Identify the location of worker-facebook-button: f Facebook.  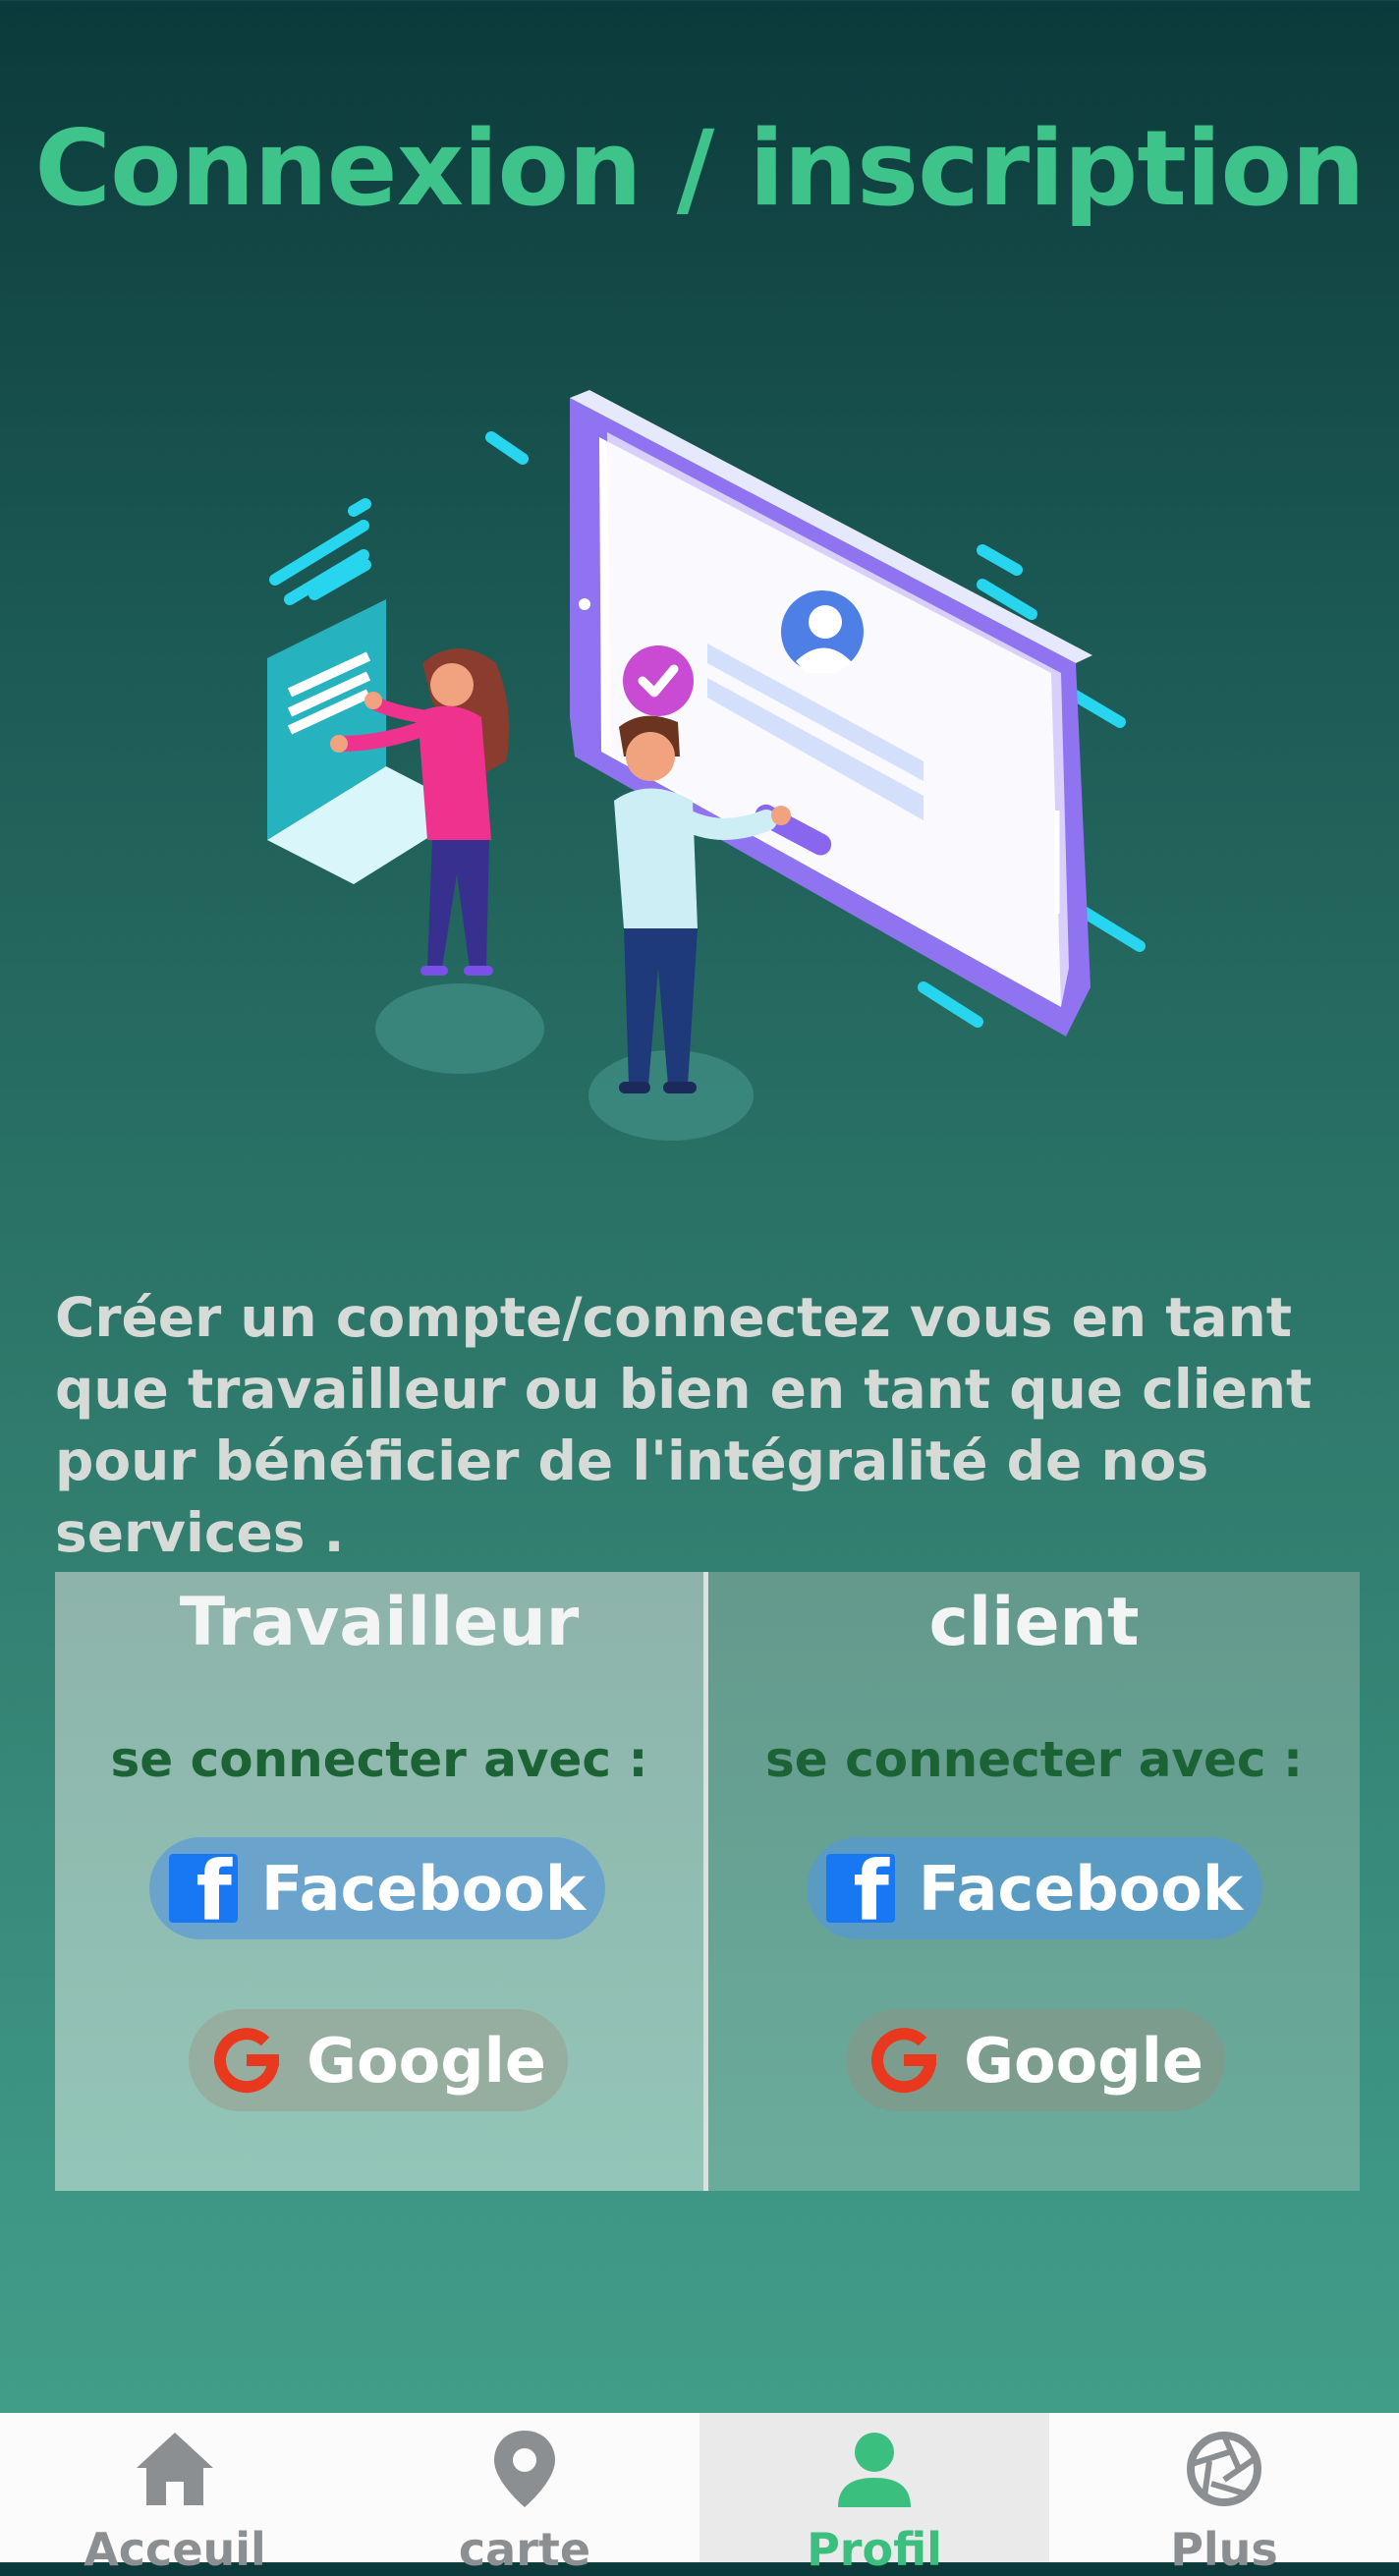
(377, 1888).